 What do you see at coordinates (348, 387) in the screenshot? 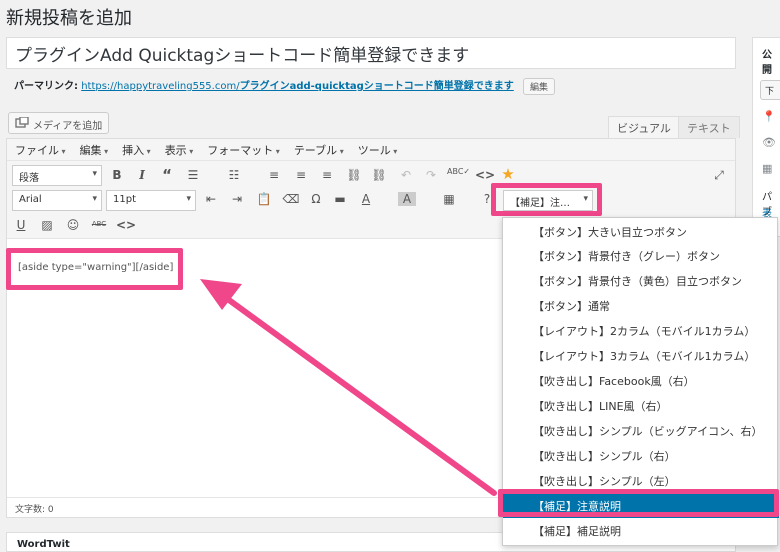
I see `annotation-arrow` at bounding box center [348, 387].